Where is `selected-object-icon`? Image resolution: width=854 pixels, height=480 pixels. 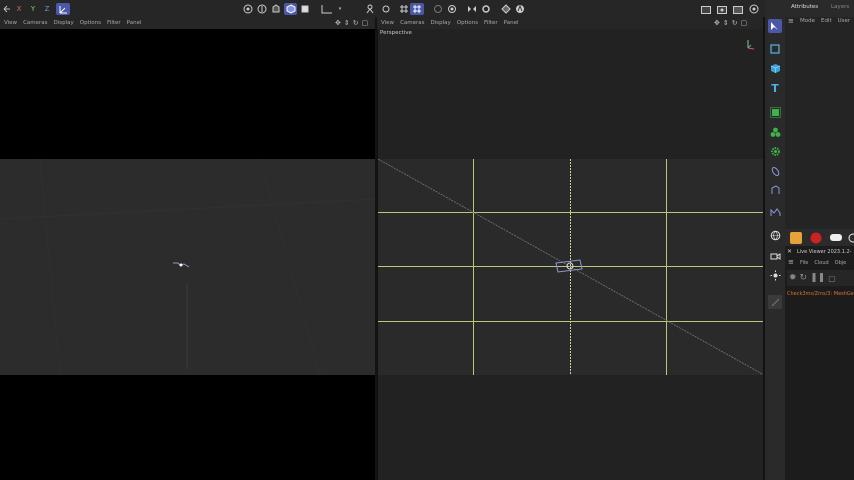 selected-object-icon is located at coordinates (569, 267).